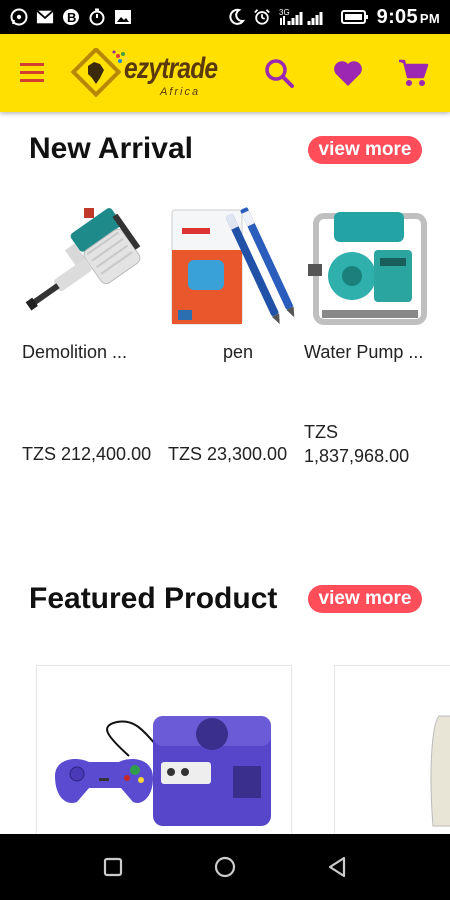  Describe the element at coordinates (333, 17) in the screenshot. I see `status-bar-right: 3G 9:05 PM` at that location.